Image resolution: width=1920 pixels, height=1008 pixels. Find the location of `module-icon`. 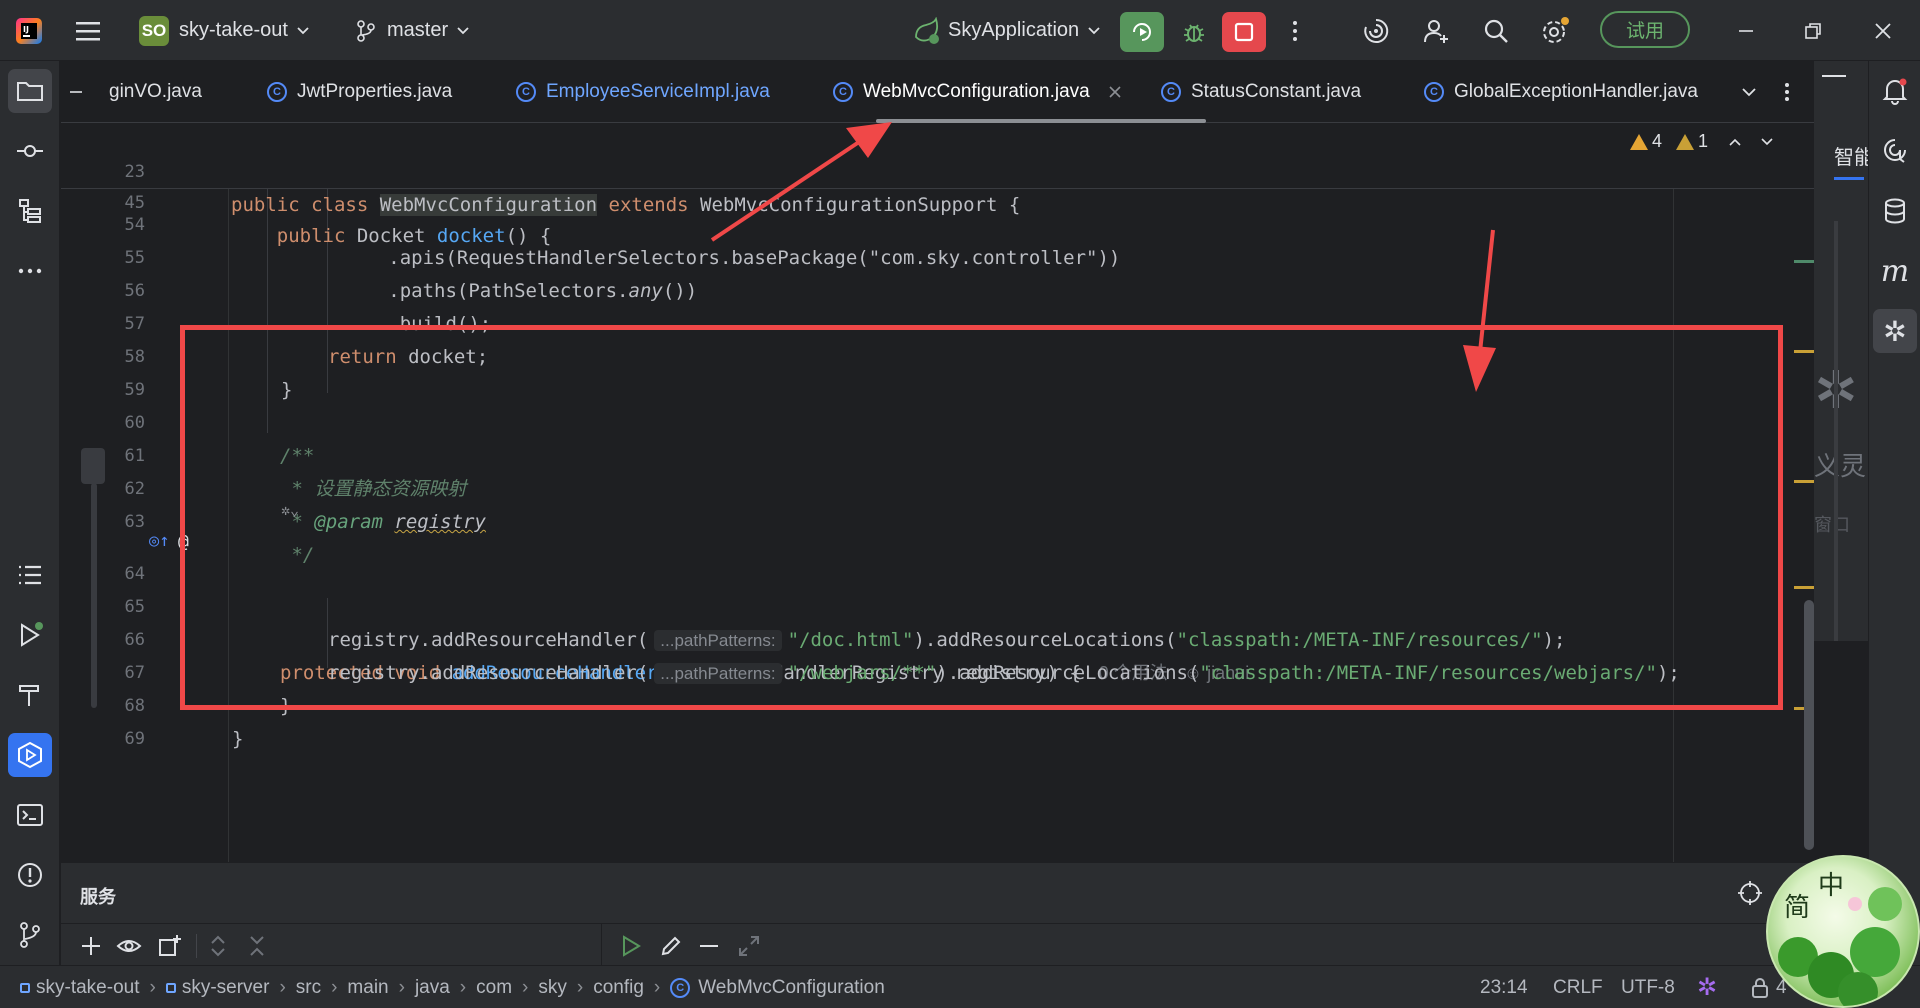

module-icon is located at coordinates (170, 987).